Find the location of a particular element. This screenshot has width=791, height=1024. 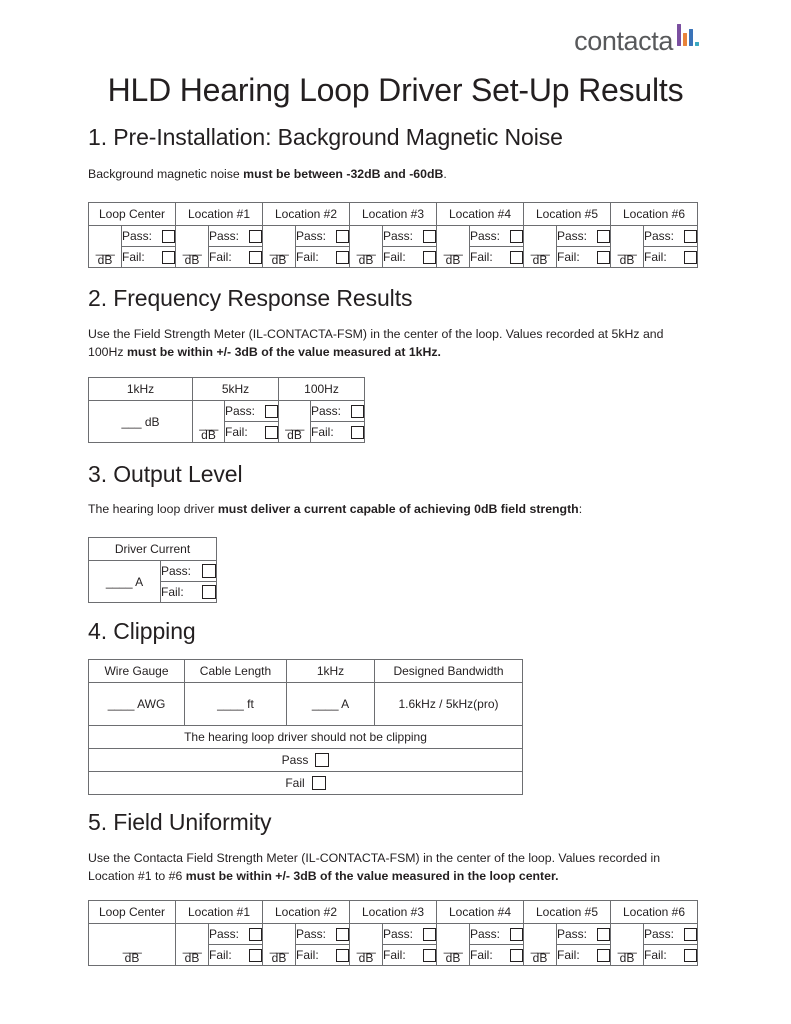

fail-cell-driver-current: Fail: is located at coordinates (188, 592).